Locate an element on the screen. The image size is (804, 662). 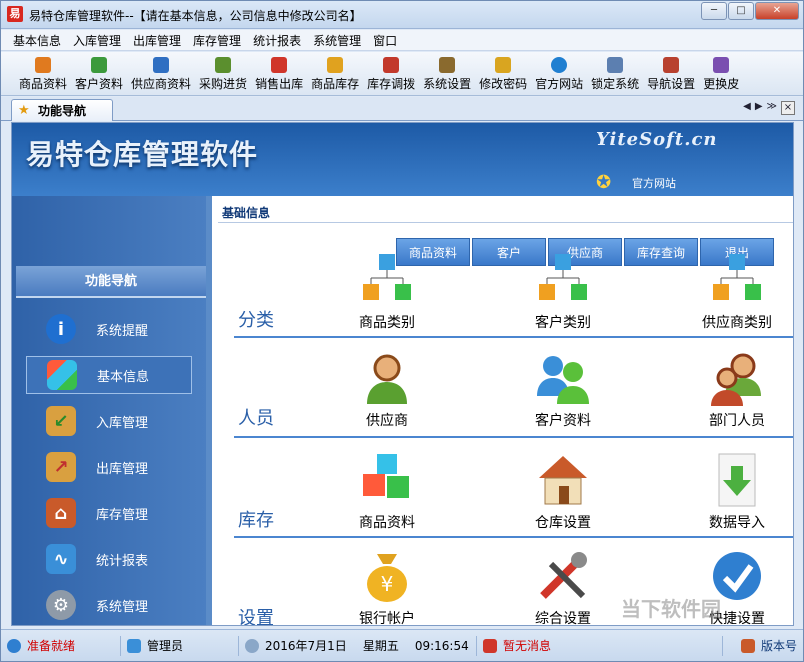
toolbar-customers-button: 客户资料 is located at coordinates (99, 73).